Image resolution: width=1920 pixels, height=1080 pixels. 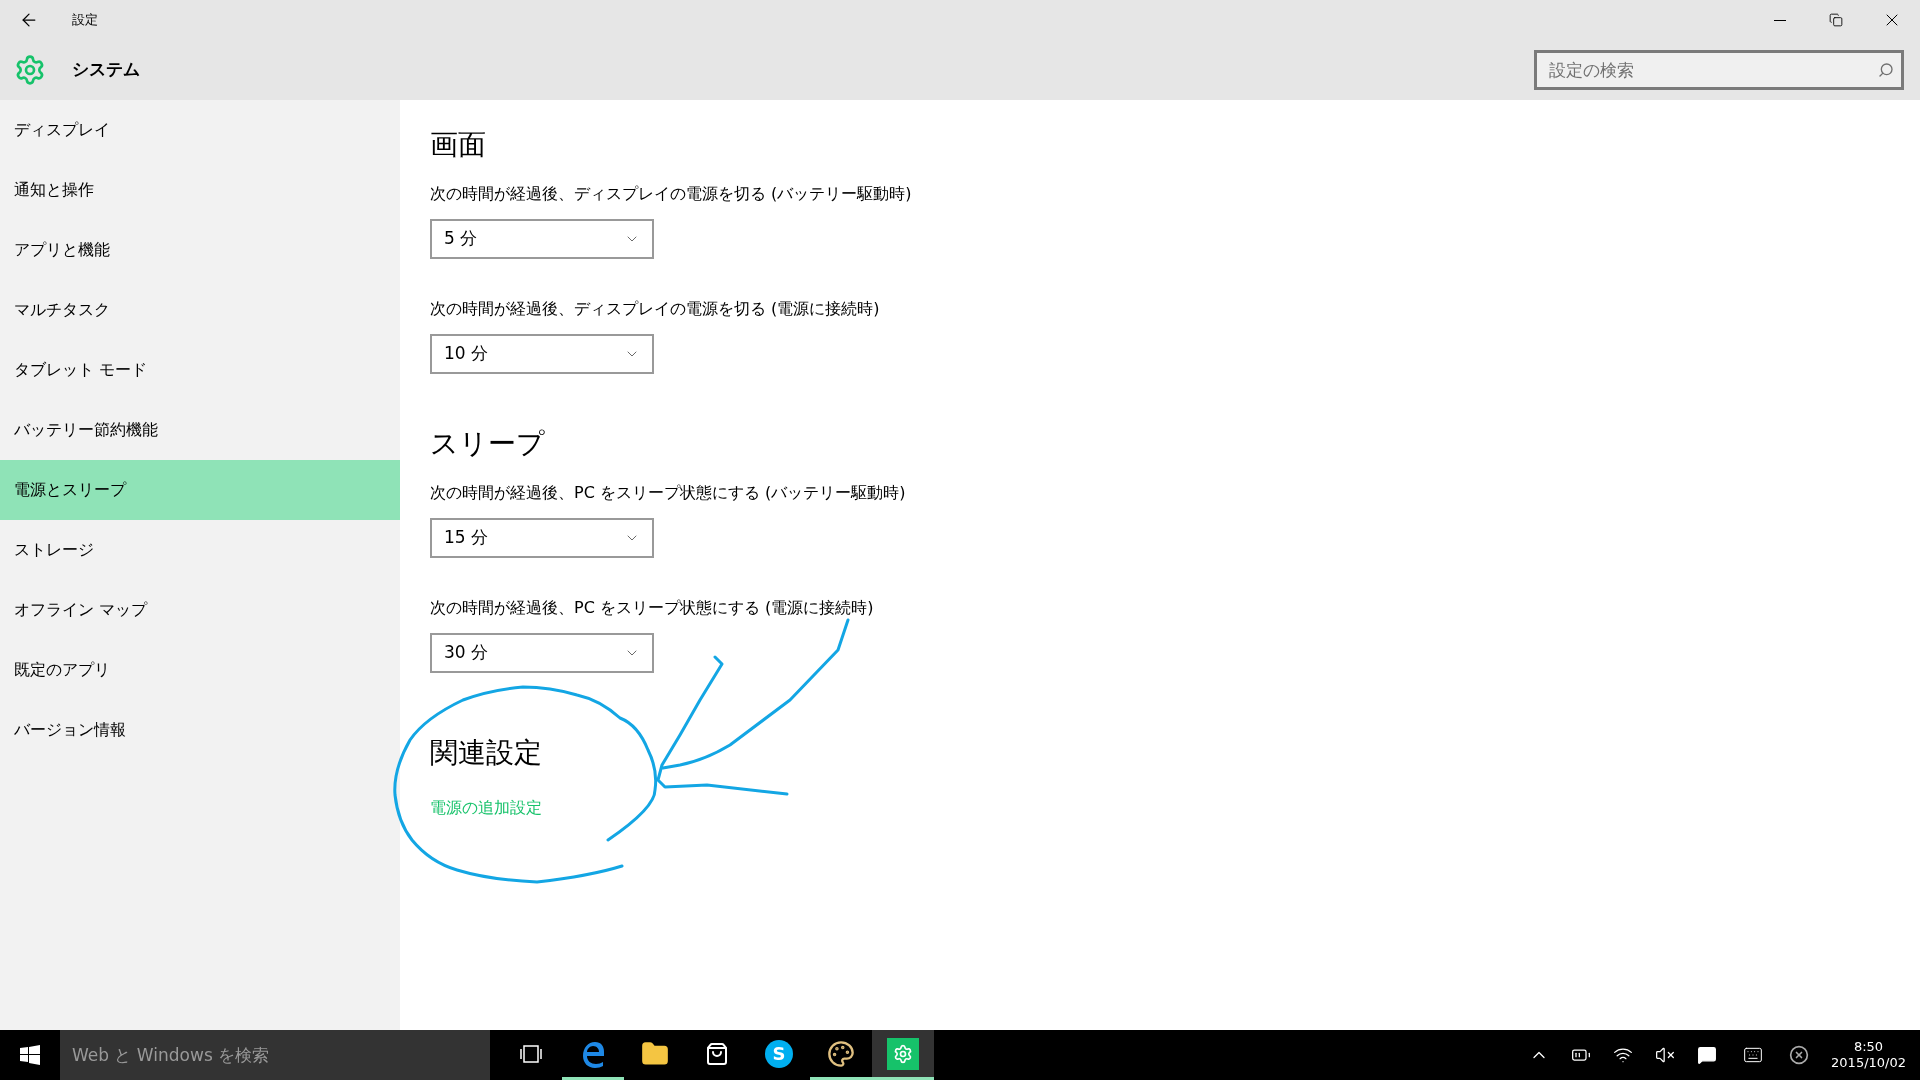 What do you see at coordinates (1719, 70) in the screenshot?
I see `search-field: 設定の検索` at bounding box center [1719, 70].